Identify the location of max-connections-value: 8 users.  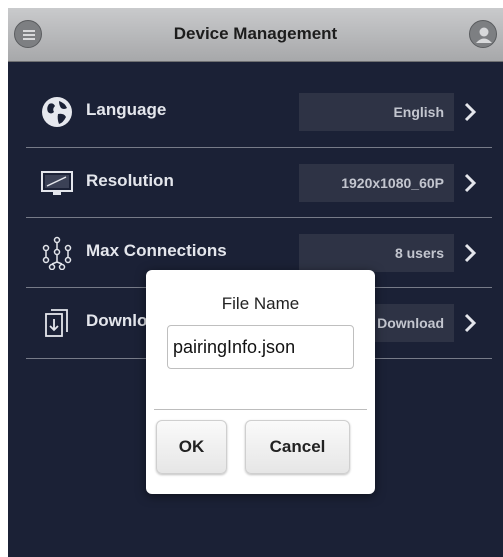
(376, 253).